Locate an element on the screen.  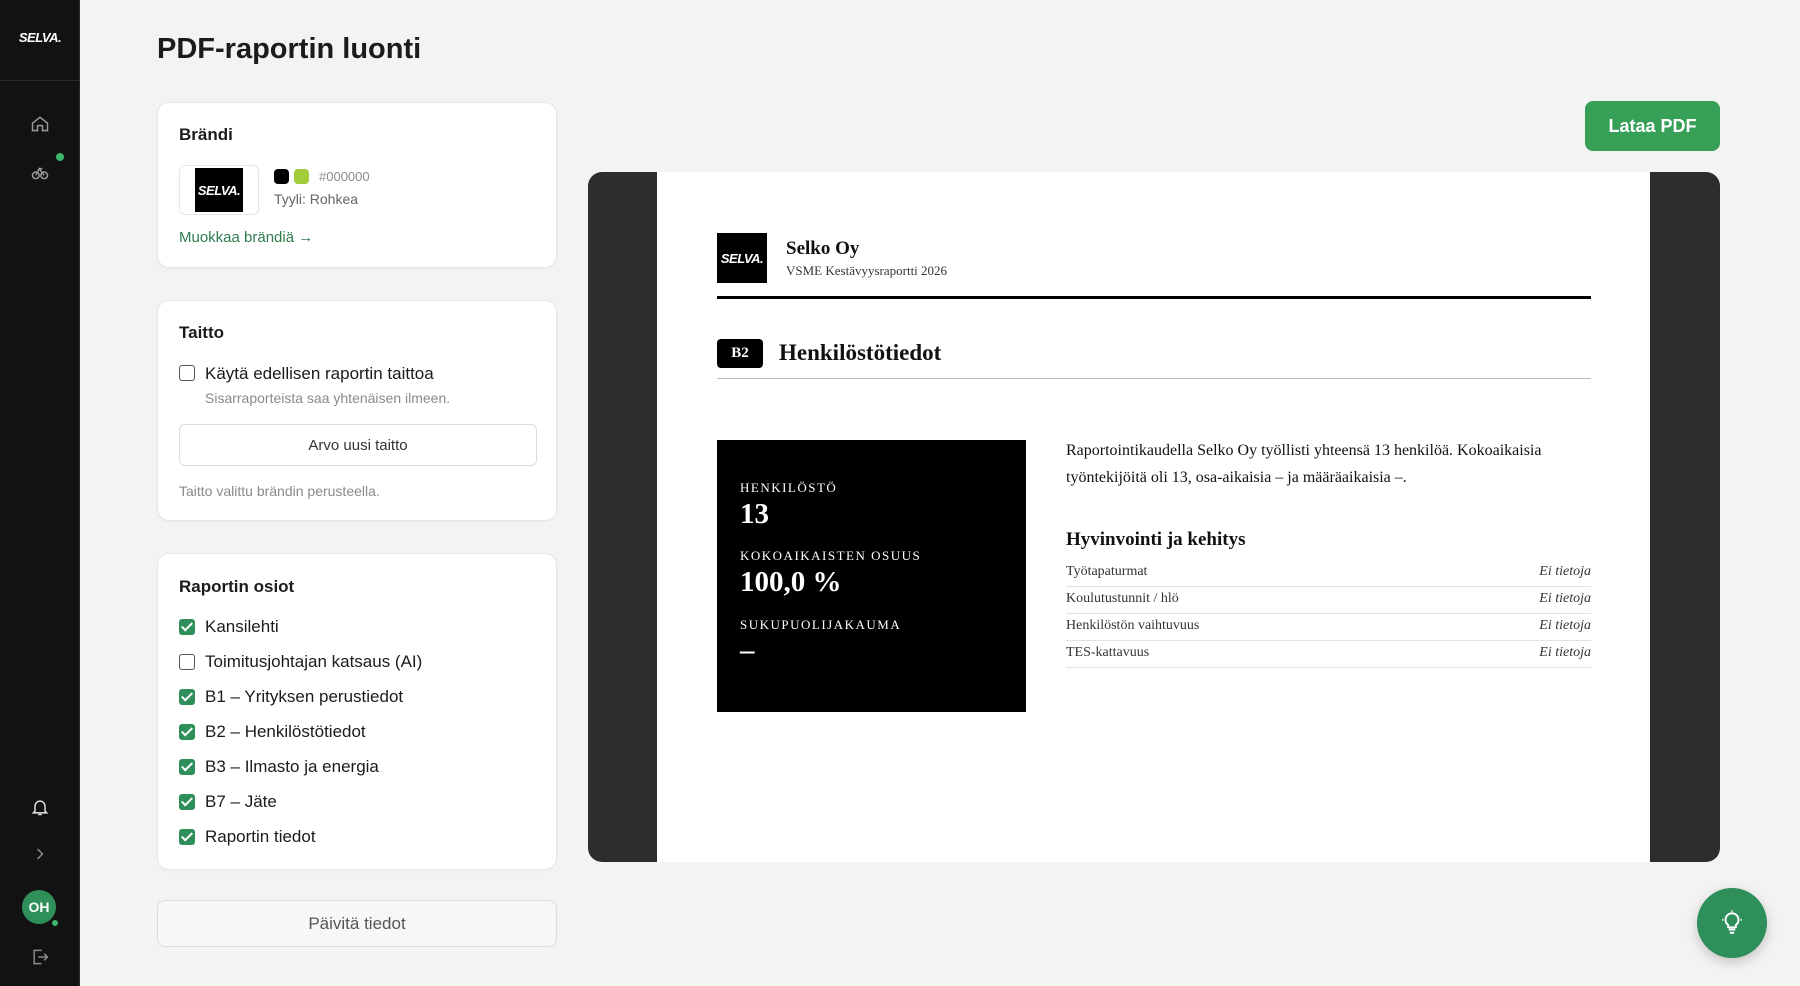
section-checkbox-b2 is located at coordinates (187, 732).